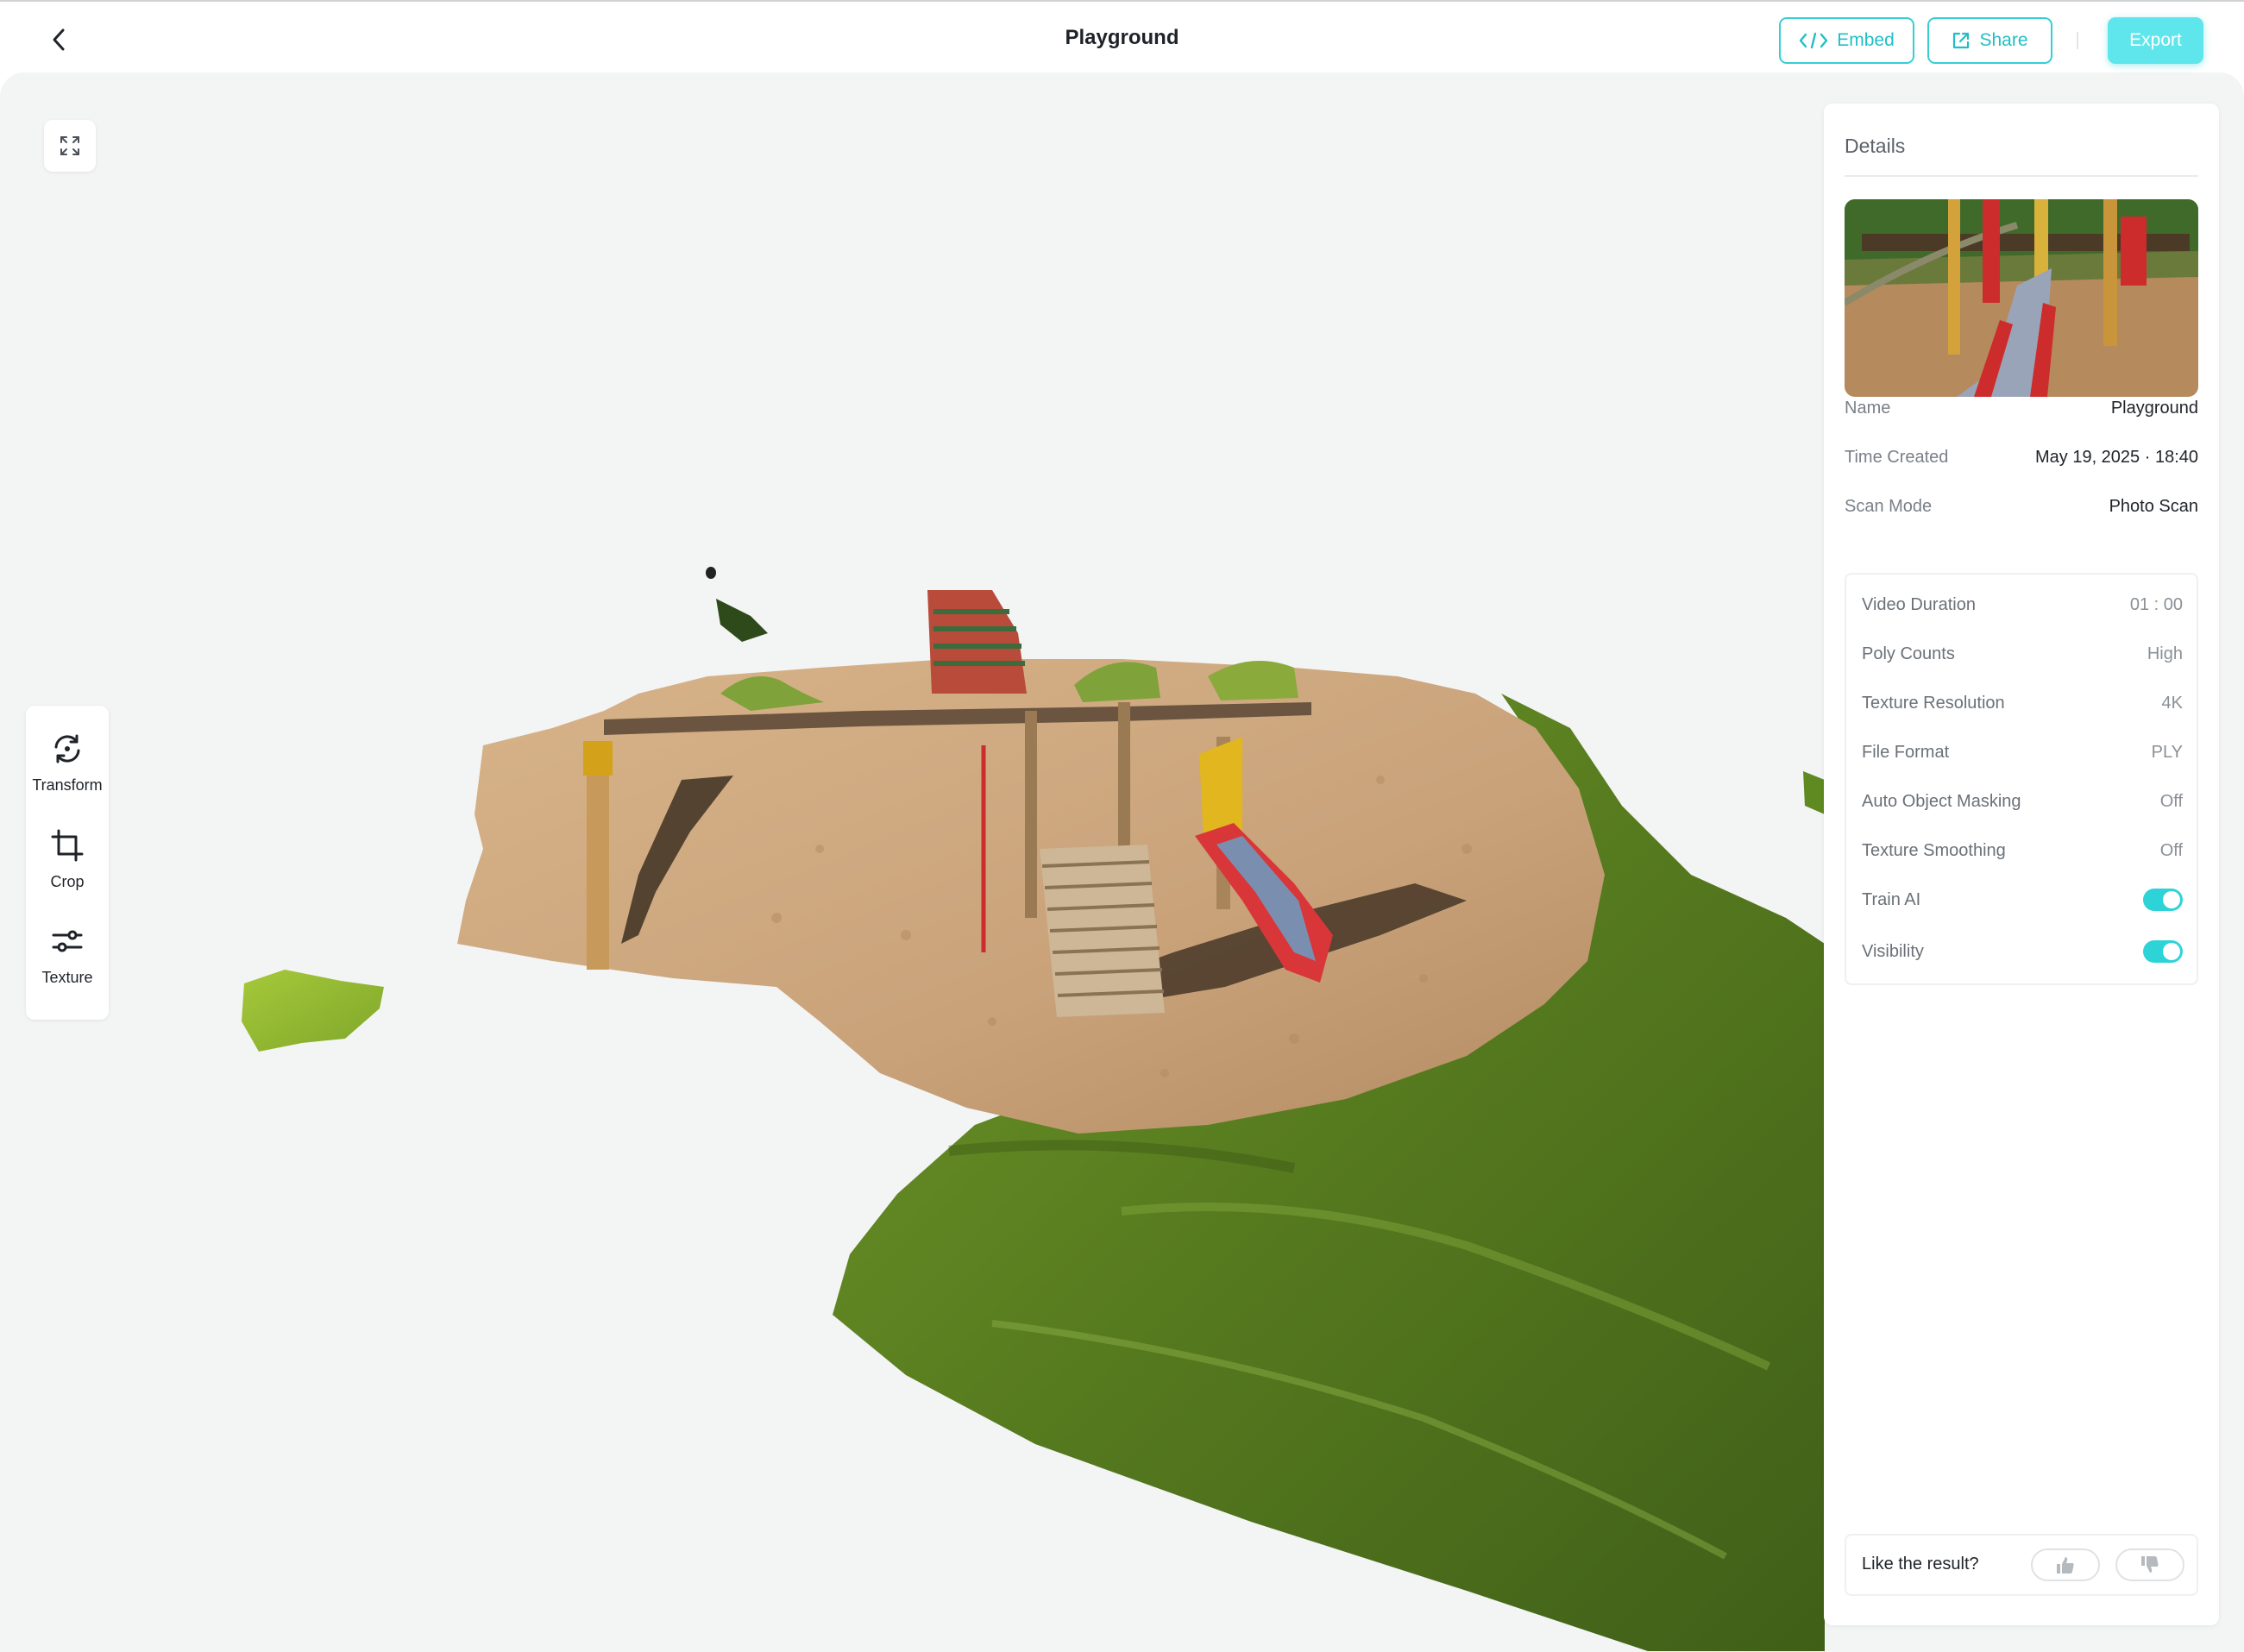 The image size is (2244, 1652). I want to click on info-row-scan-mode: Scan Mode Photo Scan, so click(2022, 506).